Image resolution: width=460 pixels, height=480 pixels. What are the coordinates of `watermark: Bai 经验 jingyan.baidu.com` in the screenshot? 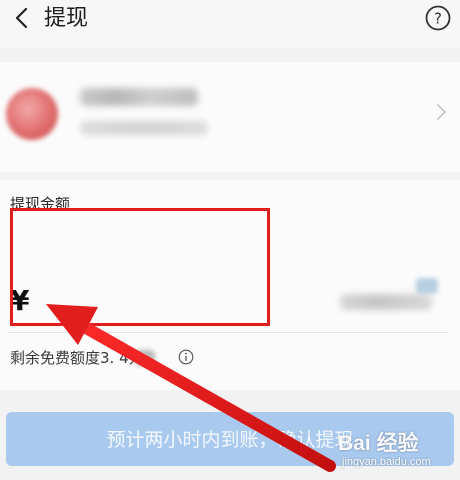 It's located at (395, 451).